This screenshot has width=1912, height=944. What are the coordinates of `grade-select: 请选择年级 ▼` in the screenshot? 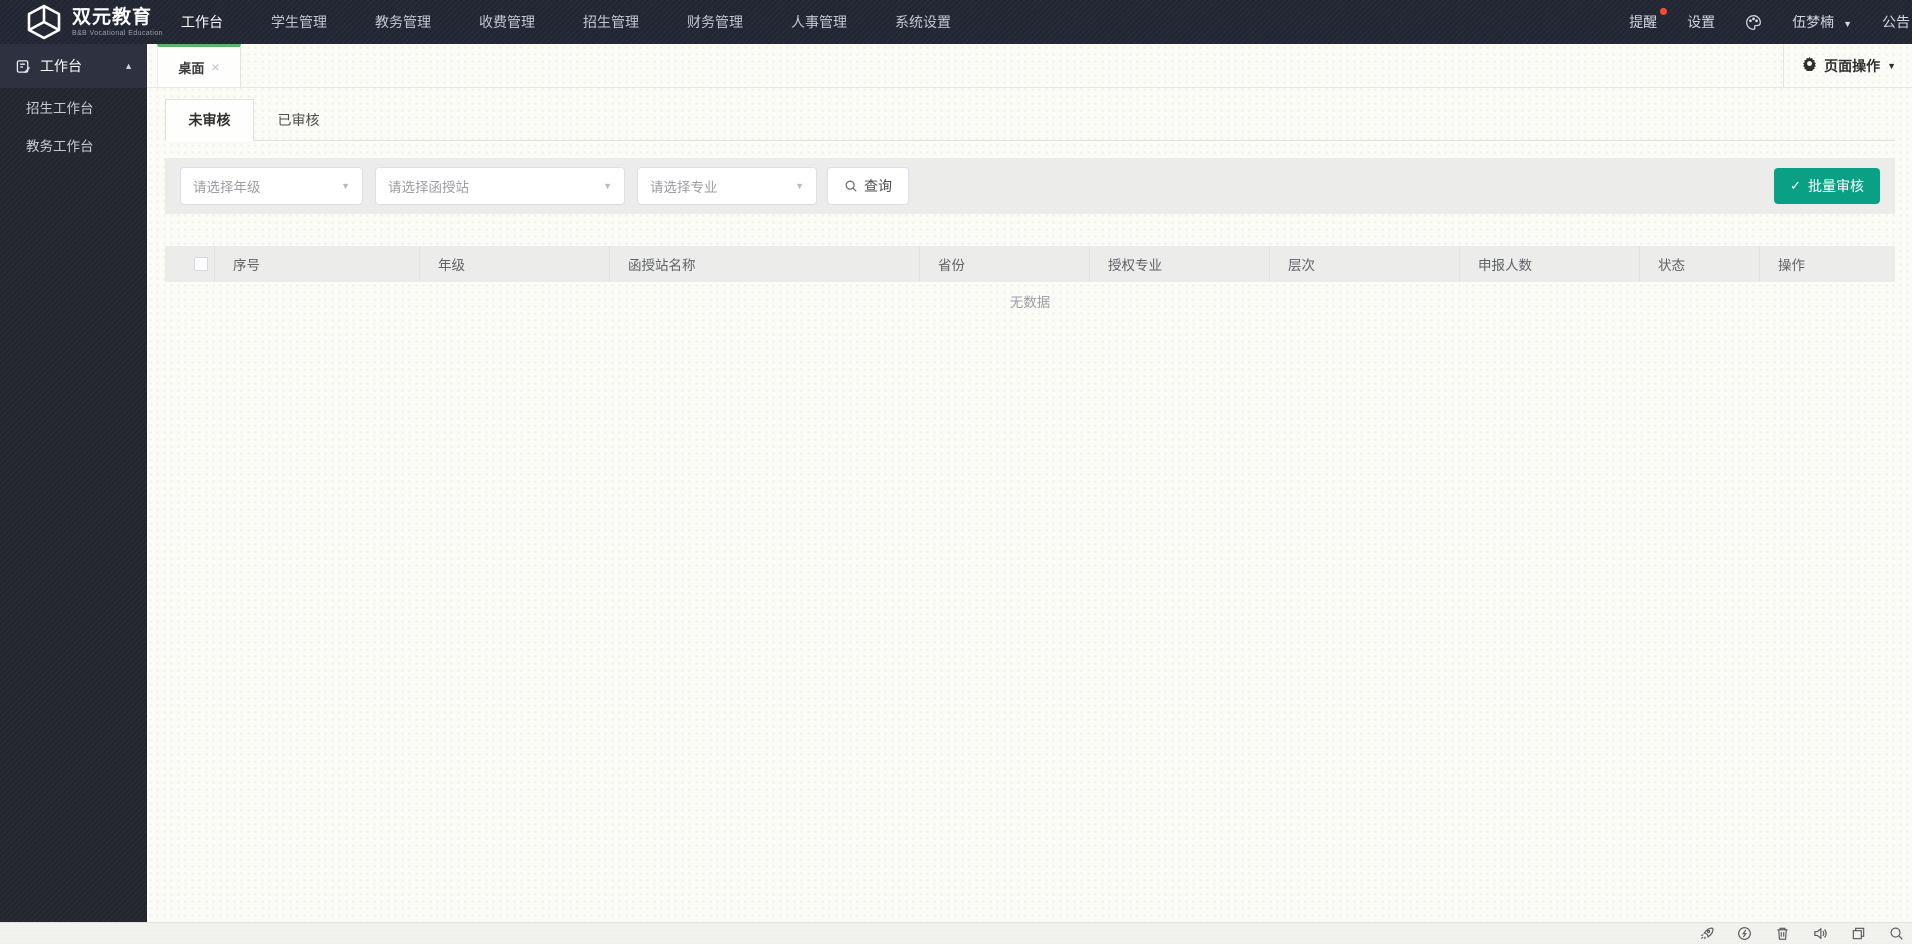 It's located at (271, 186).